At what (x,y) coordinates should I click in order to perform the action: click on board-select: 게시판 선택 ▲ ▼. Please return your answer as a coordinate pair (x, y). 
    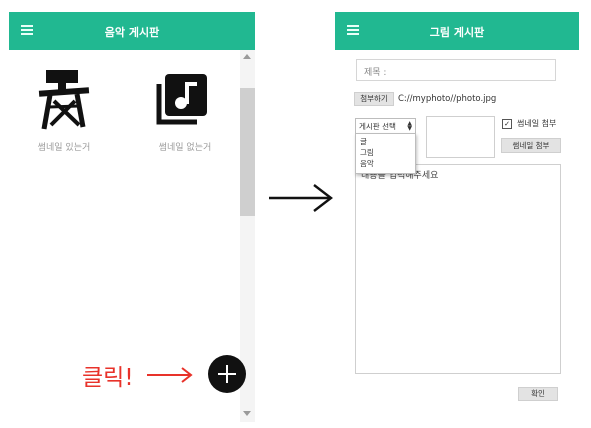
    Looking at the image, I should click on (385, 126).